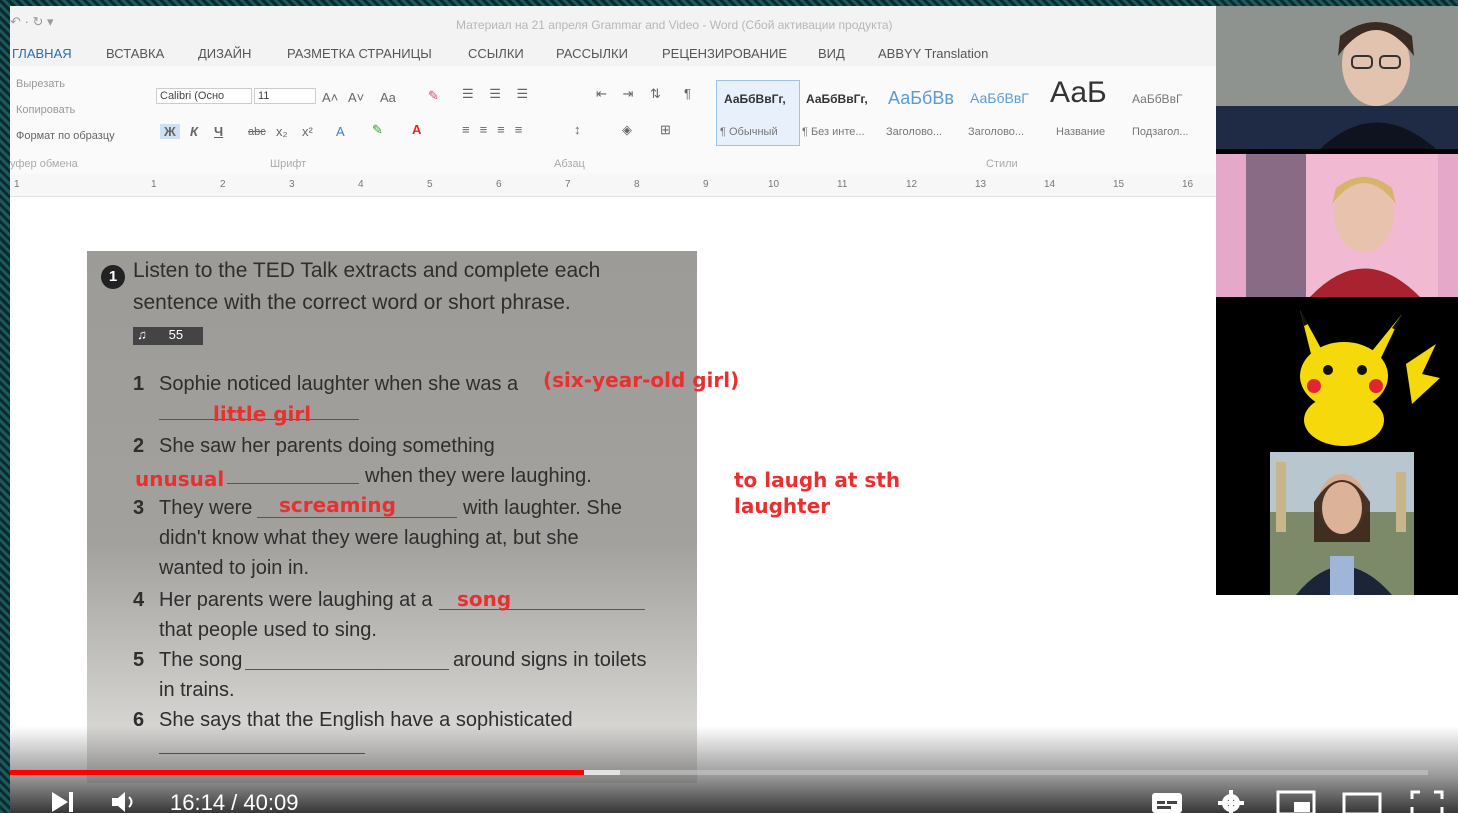  Describe the element at coordinates (617, 94) in the screenshot. I see `indent-buttons-icon: ⇤ ⇥` at that location.